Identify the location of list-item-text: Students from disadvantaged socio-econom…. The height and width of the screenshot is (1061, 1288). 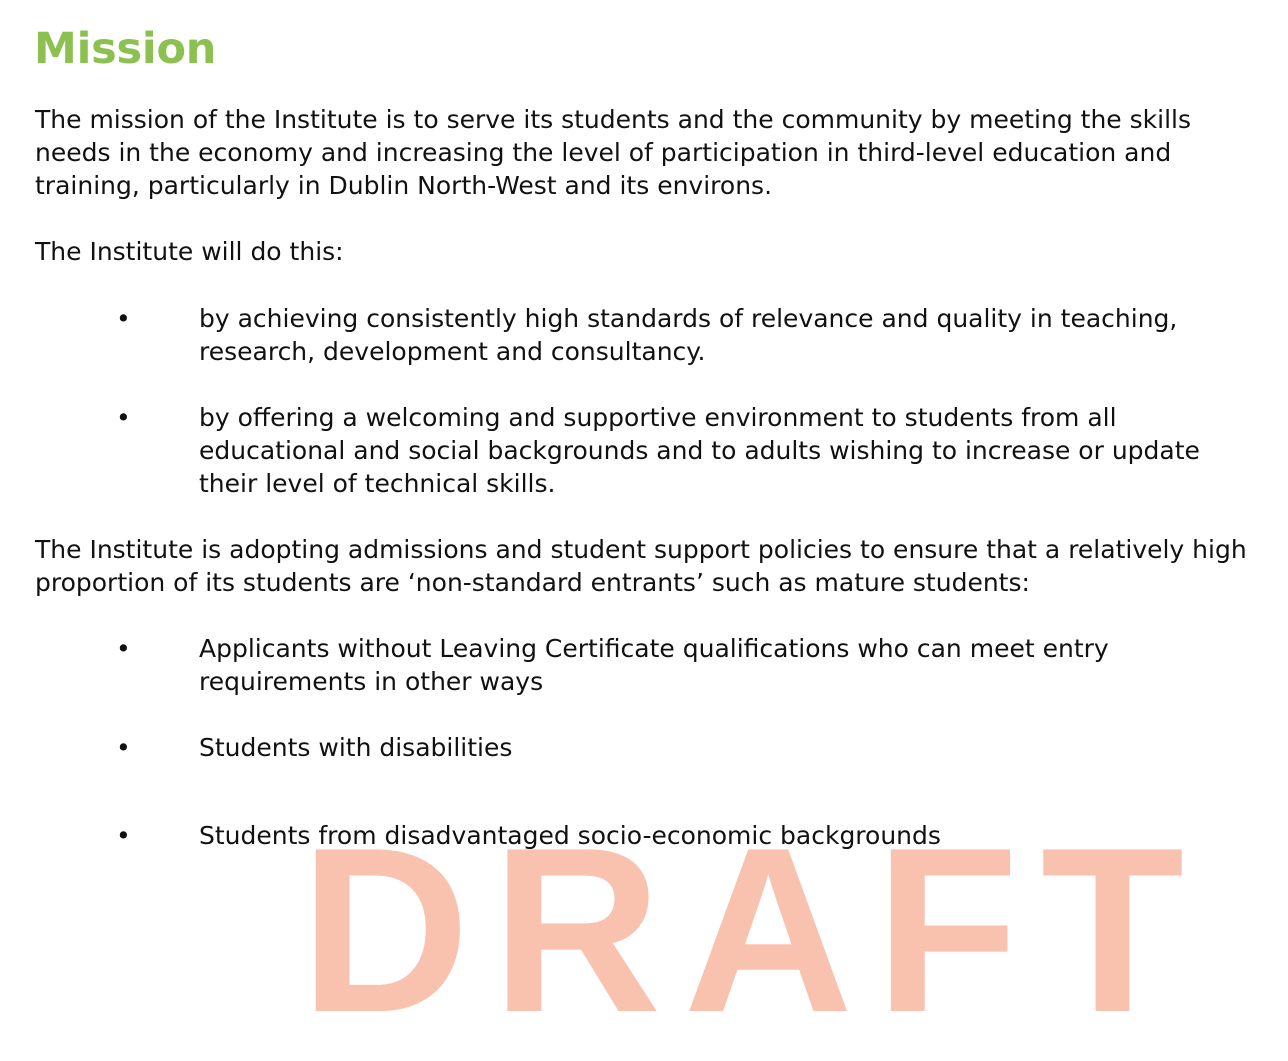
(570, 835).